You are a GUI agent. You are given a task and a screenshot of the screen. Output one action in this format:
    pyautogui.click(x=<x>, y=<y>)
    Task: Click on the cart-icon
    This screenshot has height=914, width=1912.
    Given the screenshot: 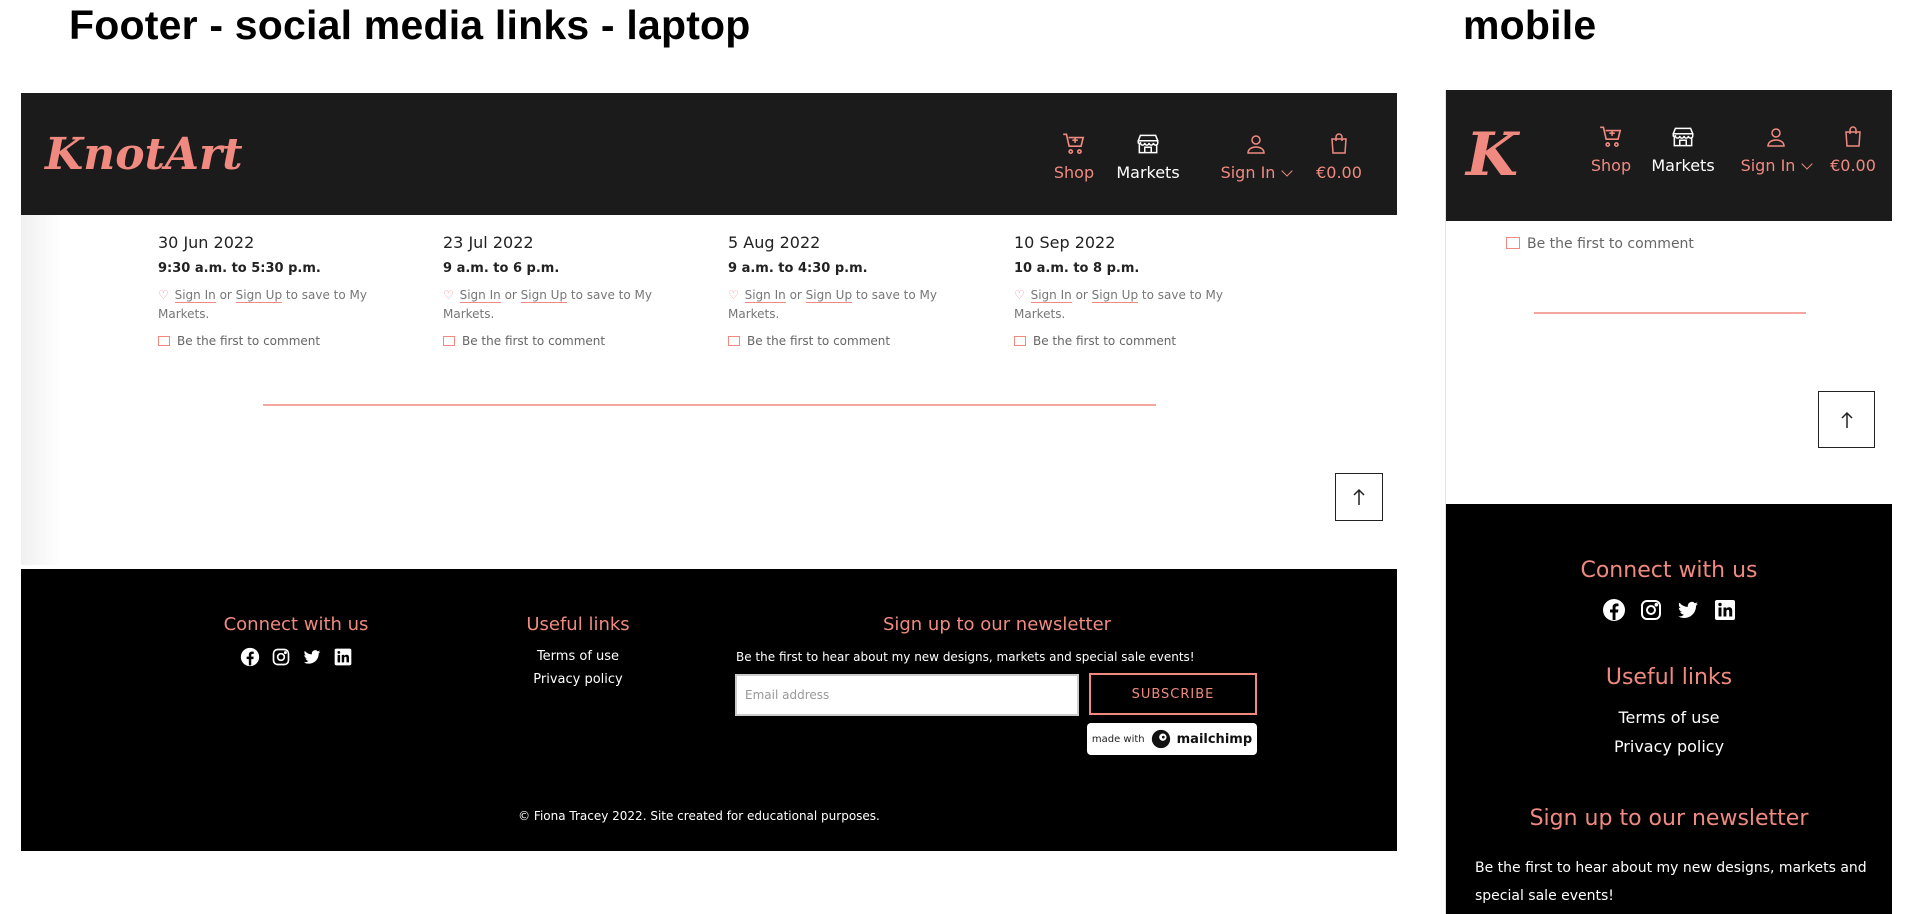 What is the action you would take?
    pyautogui.click(x=1074, y=144)
    